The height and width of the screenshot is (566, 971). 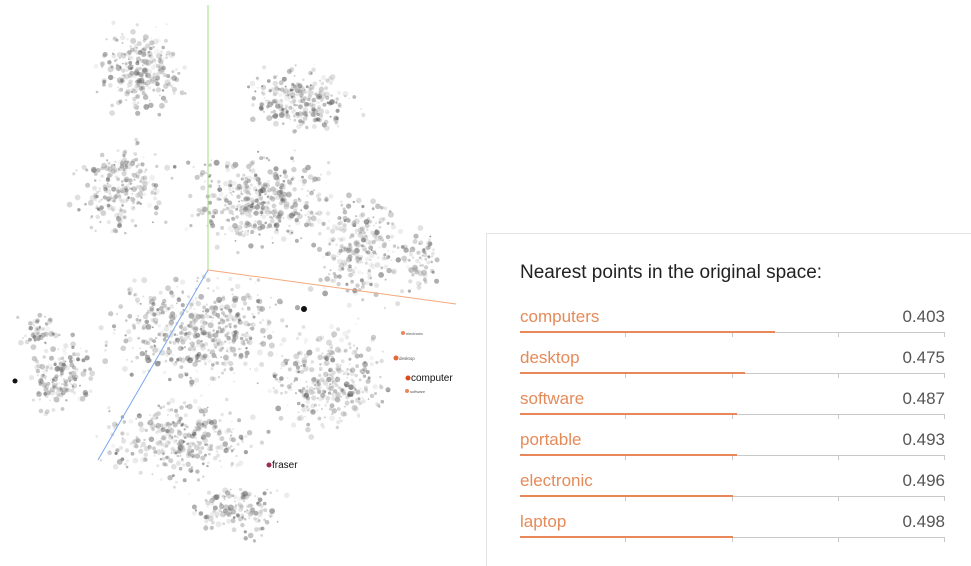 I want to click on selected-point-computer, so click(x=408, y=378).